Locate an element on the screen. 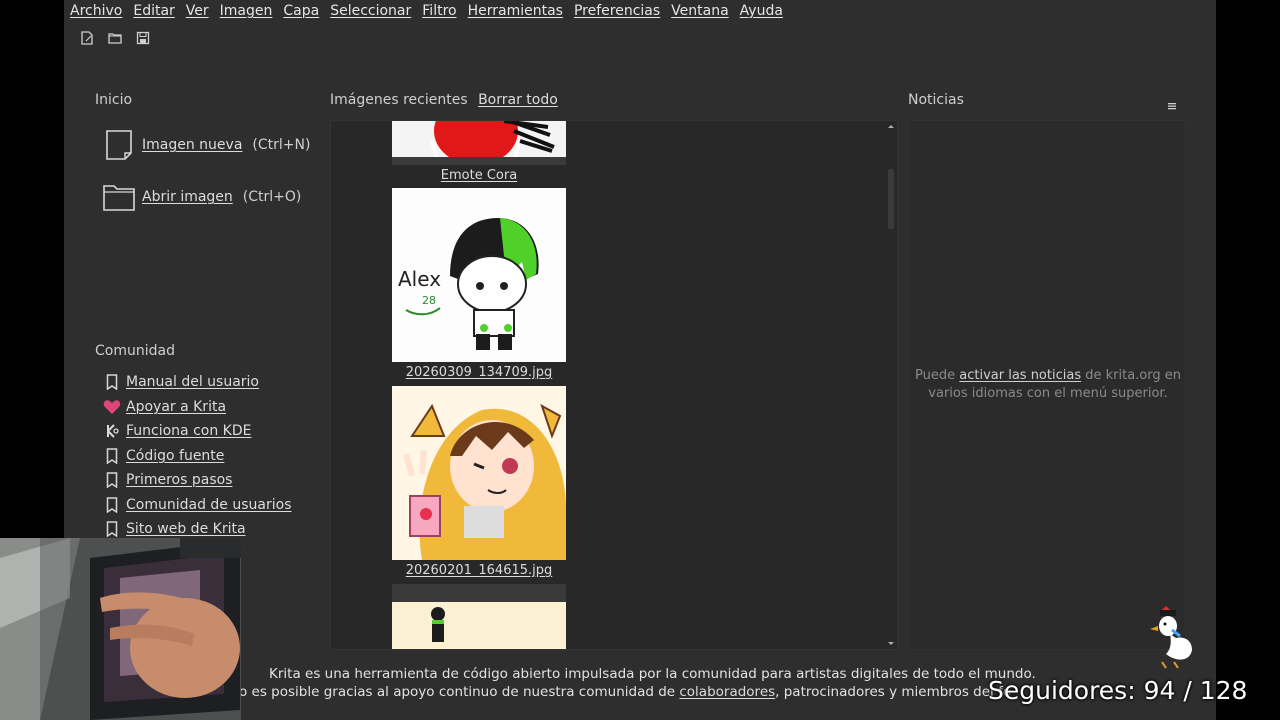 The width and height of the screenshot is (1280, 720). community-title: Comunidad is located at coordinates (135, 351).